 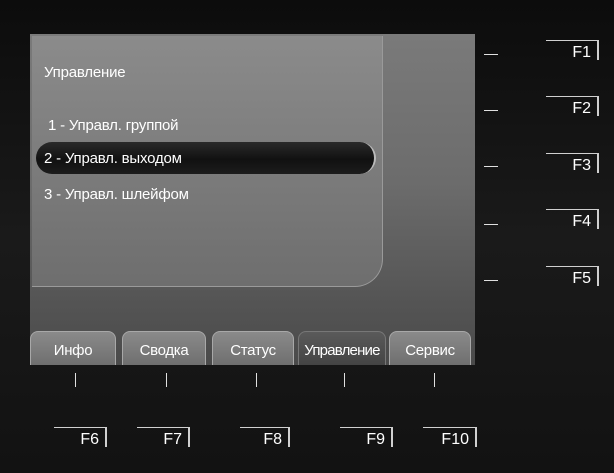 I want to click on f5-key: F5, so click(x=572, y=279).